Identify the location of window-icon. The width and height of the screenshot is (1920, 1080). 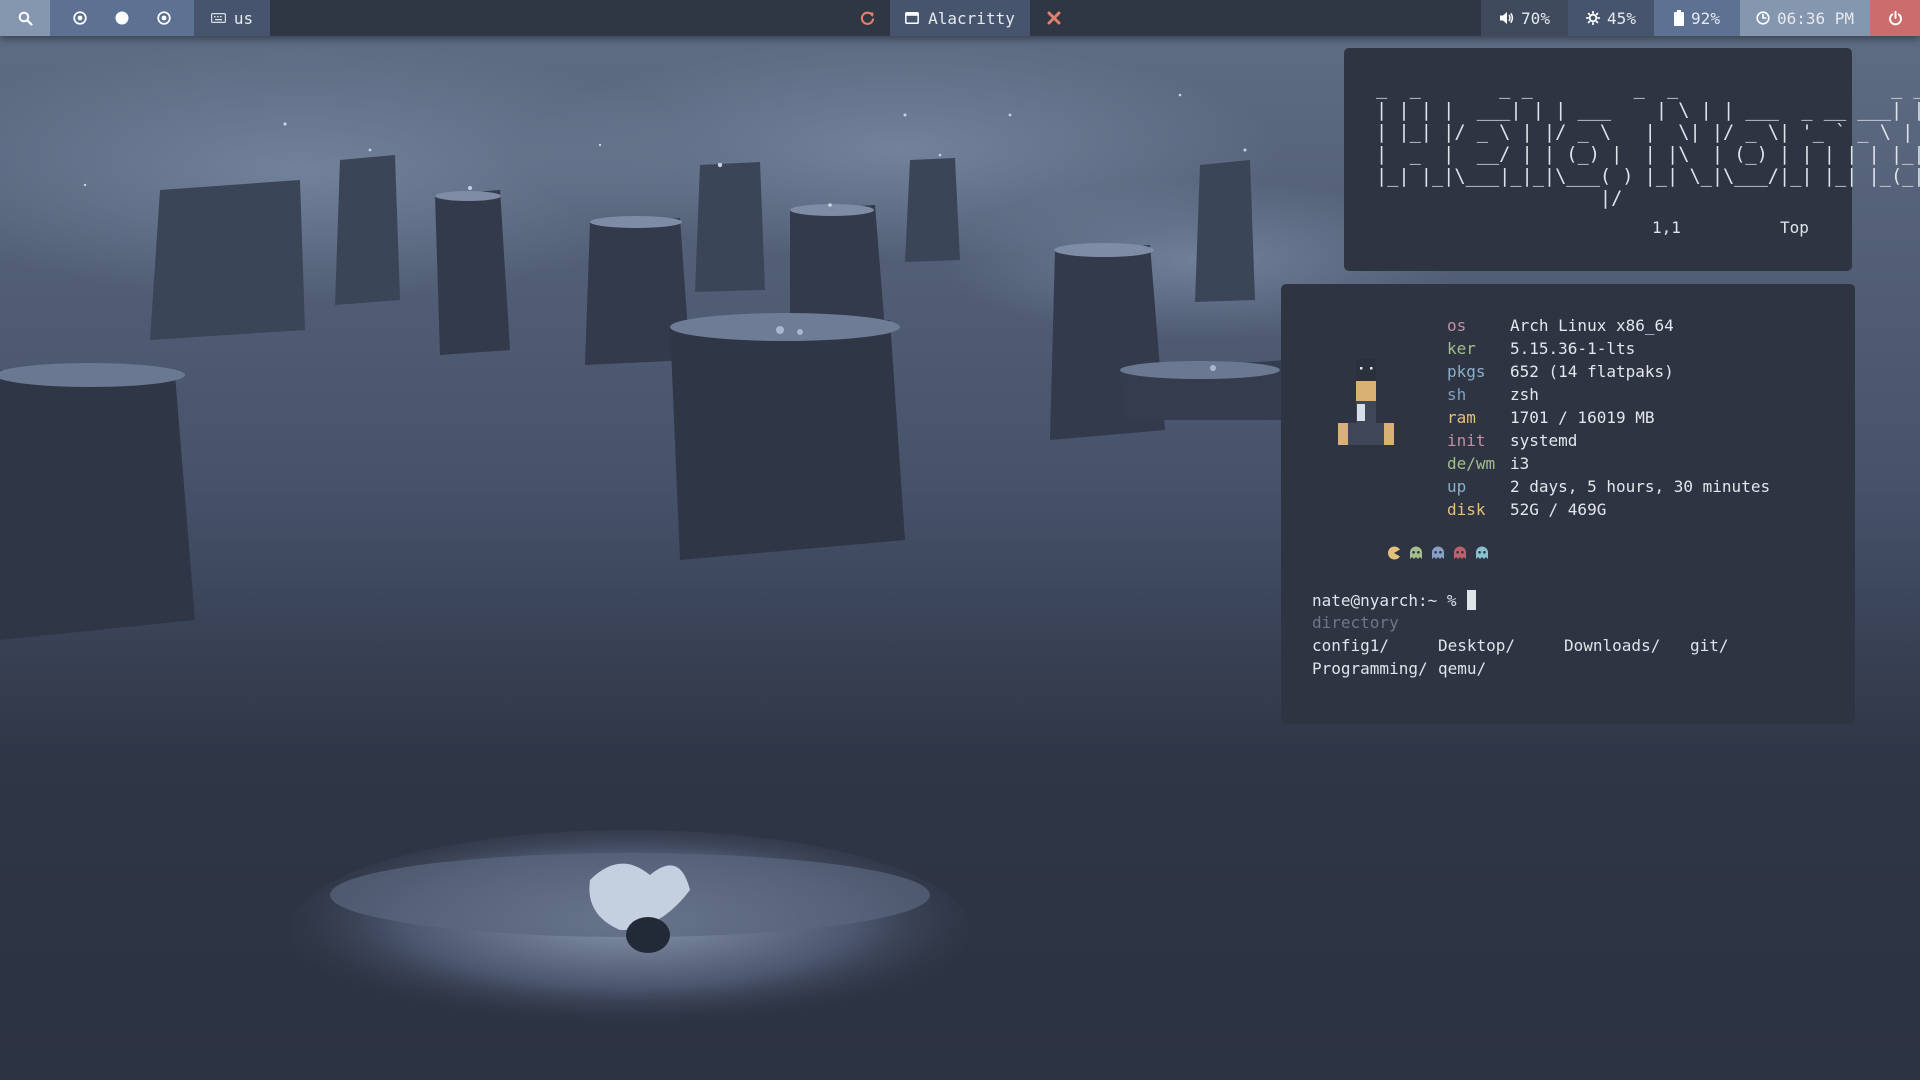
(912, 18).